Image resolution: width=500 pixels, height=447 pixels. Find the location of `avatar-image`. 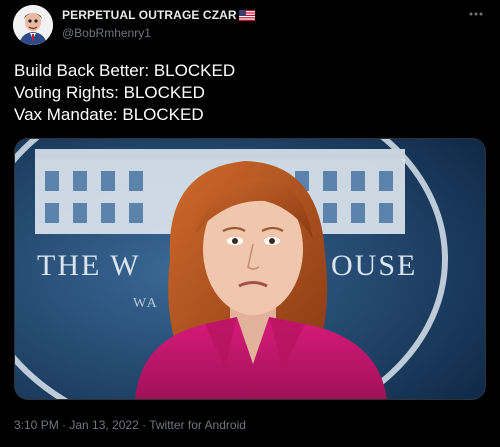

avatar-image is located at coordinates (33, 25).